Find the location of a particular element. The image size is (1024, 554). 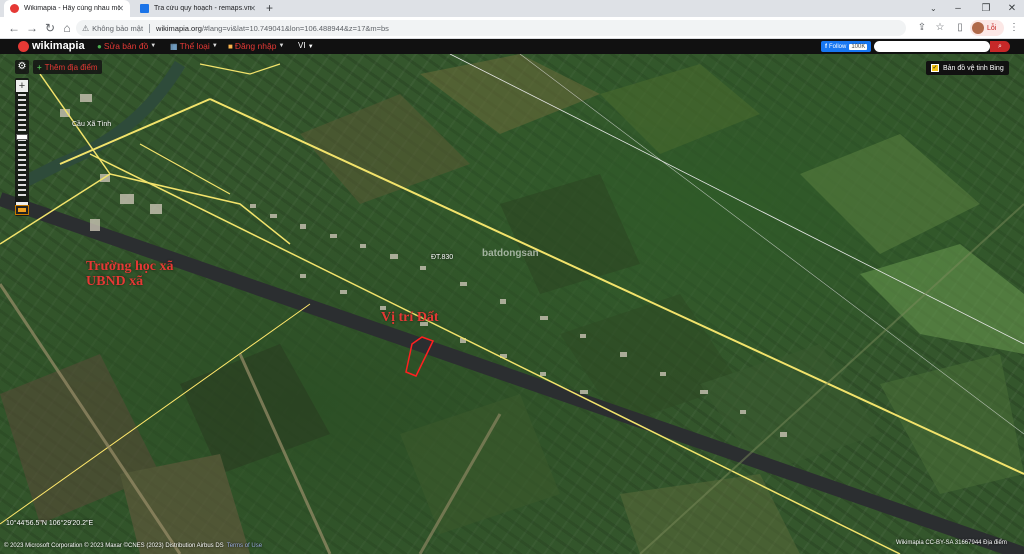

menu-edit-map: ● Sửa bản đồ ▼ is located at coordinates (126, 46).